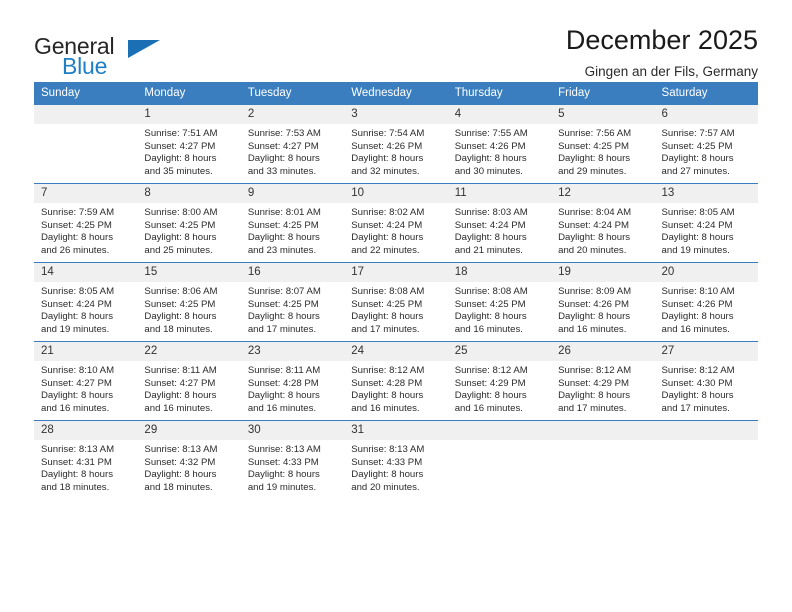  Describe the element at coordinates (499, 93) in the screenshot. I see `weekday-header-thursday: Thursday` at that location.